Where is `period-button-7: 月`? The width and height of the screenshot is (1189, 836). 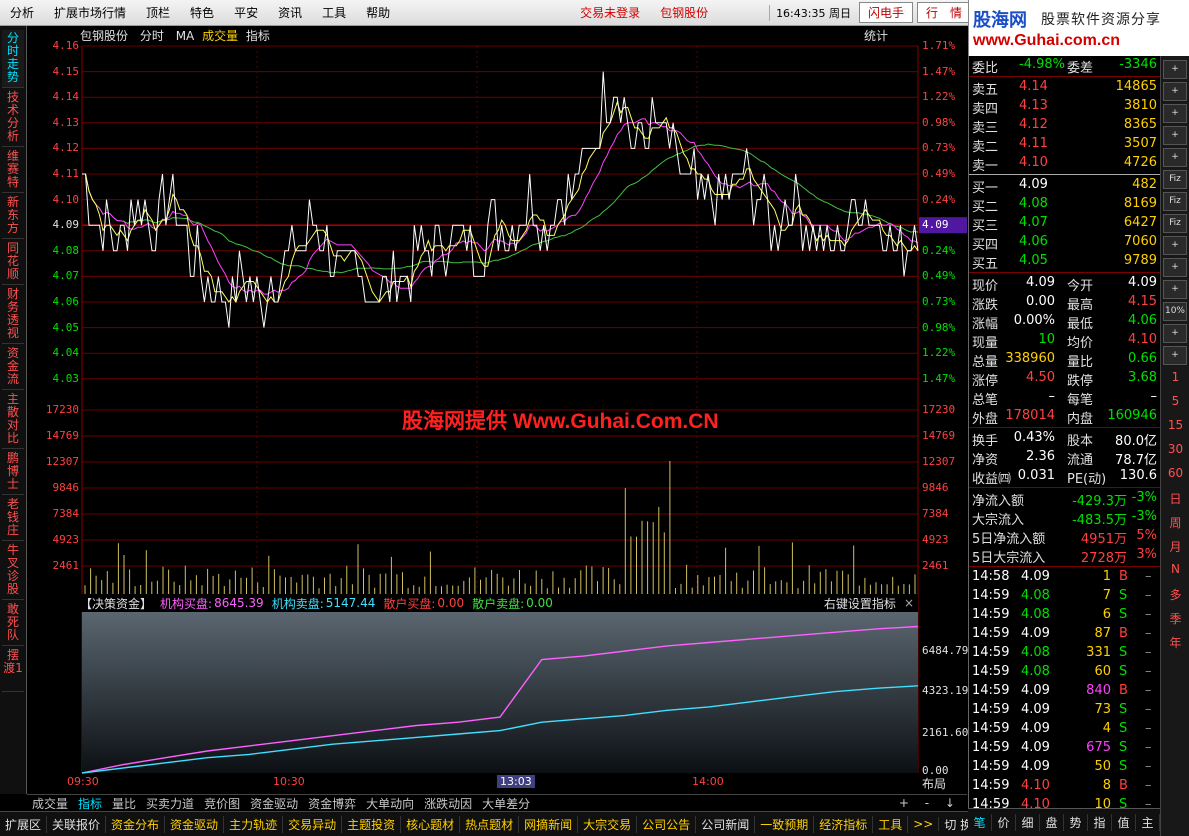 period-button-7: 月 is located at coordinates (1175, 546).